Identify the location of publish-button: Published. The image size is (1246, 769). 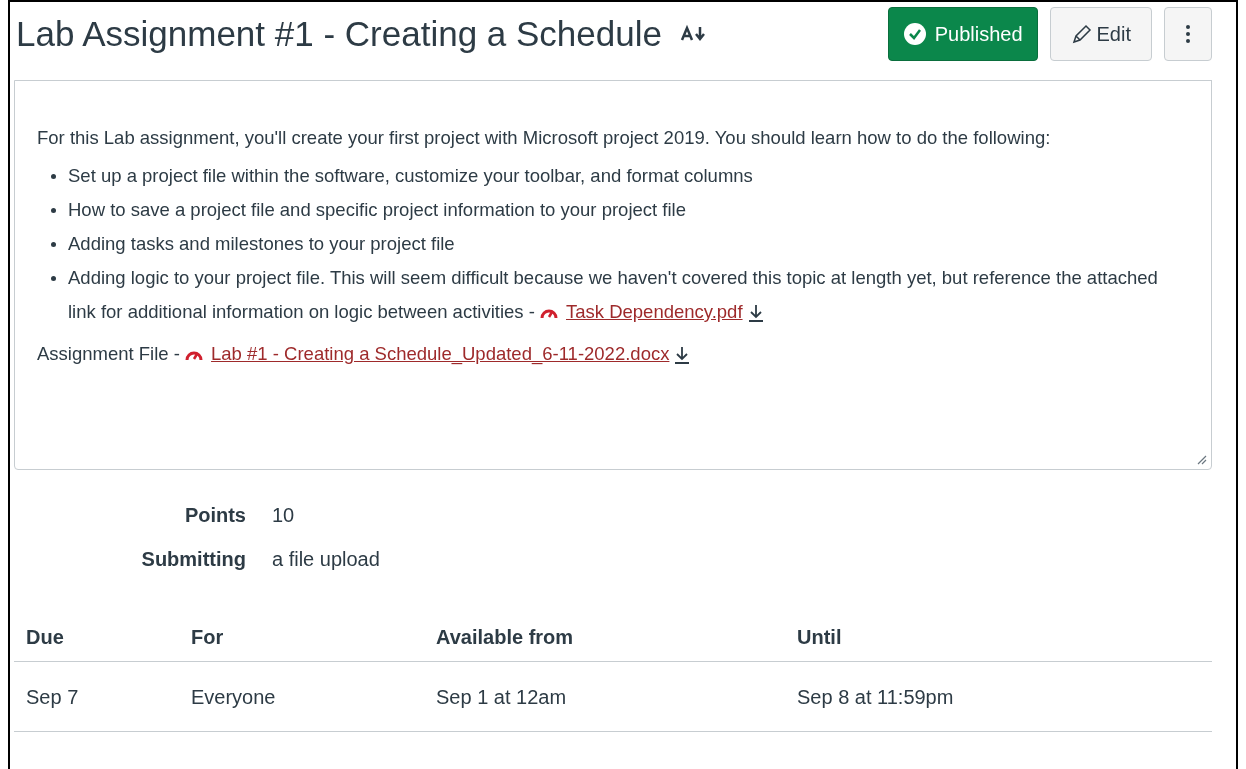
(962, 34).